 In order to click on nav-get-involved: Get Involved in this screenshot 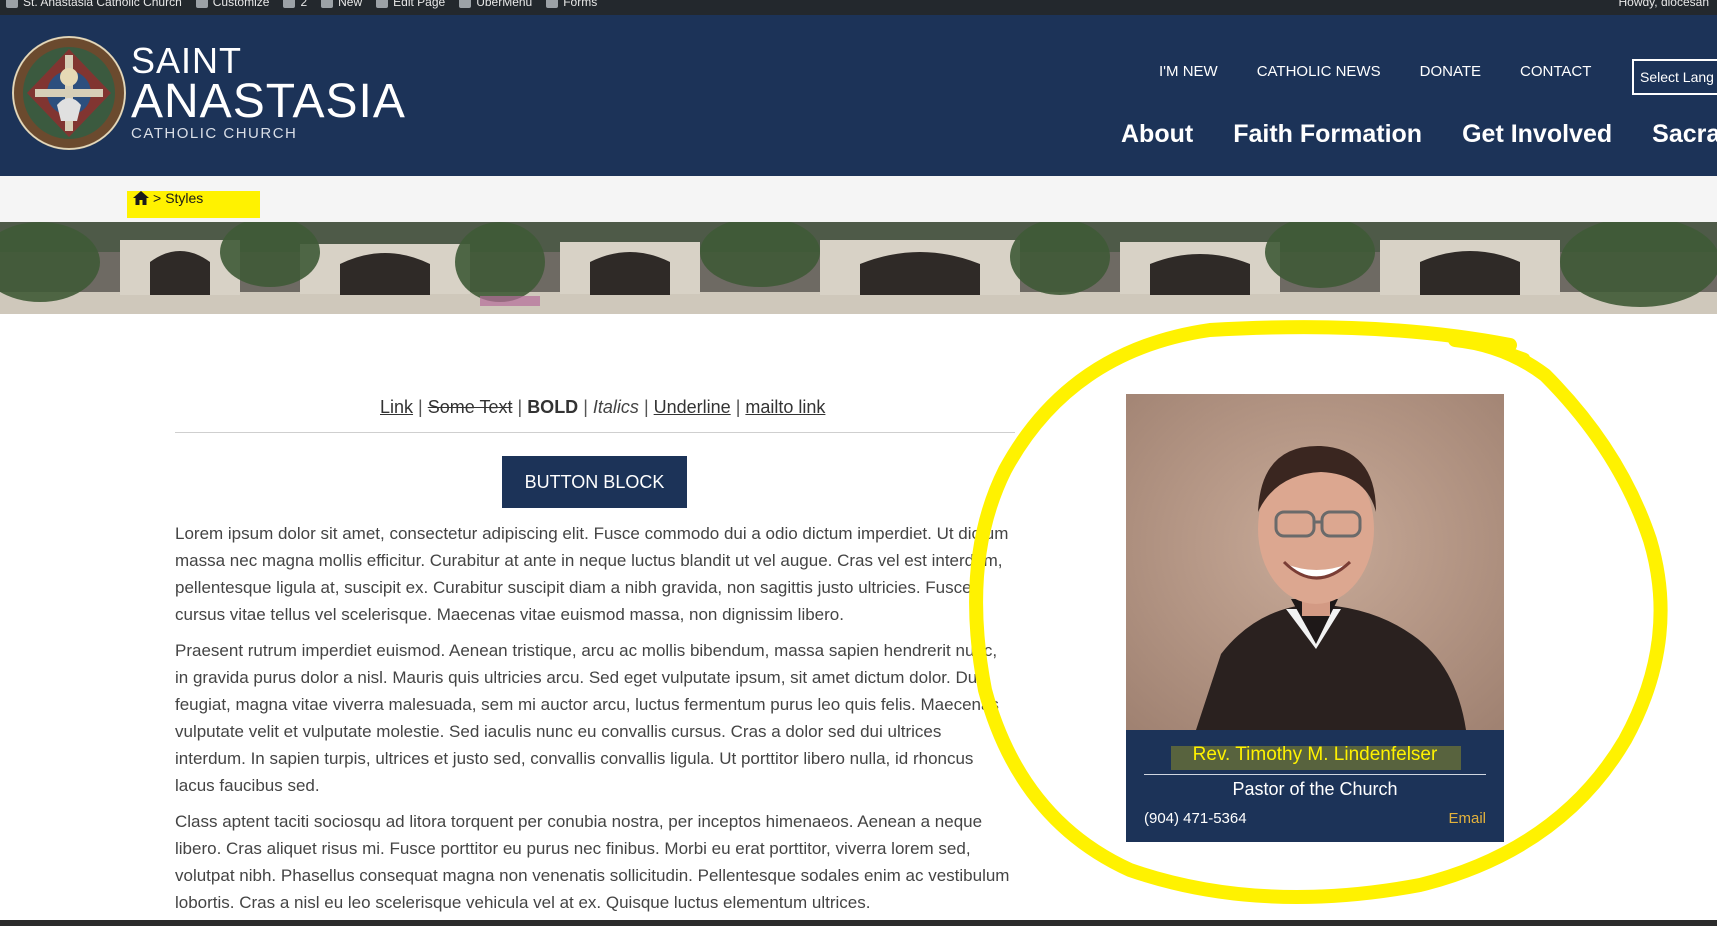, I will do `click(1537, 134)`.